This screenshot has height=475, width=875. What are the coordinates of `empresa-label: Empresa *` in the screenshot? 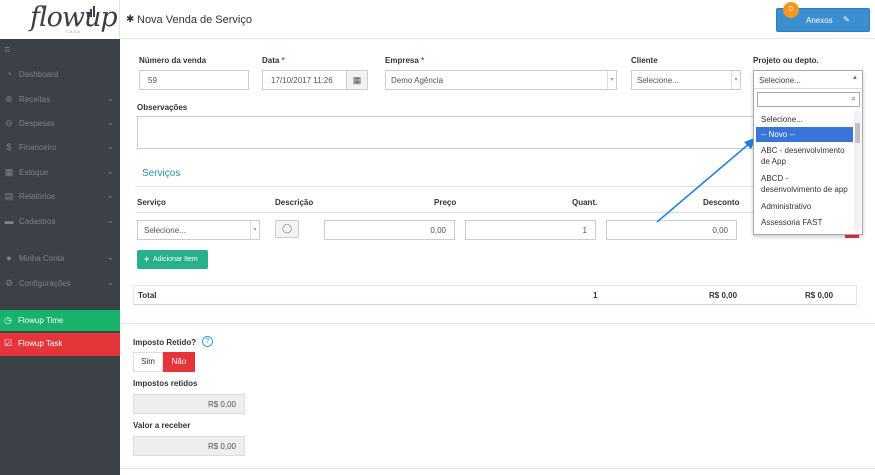 It's located at (405, 60).